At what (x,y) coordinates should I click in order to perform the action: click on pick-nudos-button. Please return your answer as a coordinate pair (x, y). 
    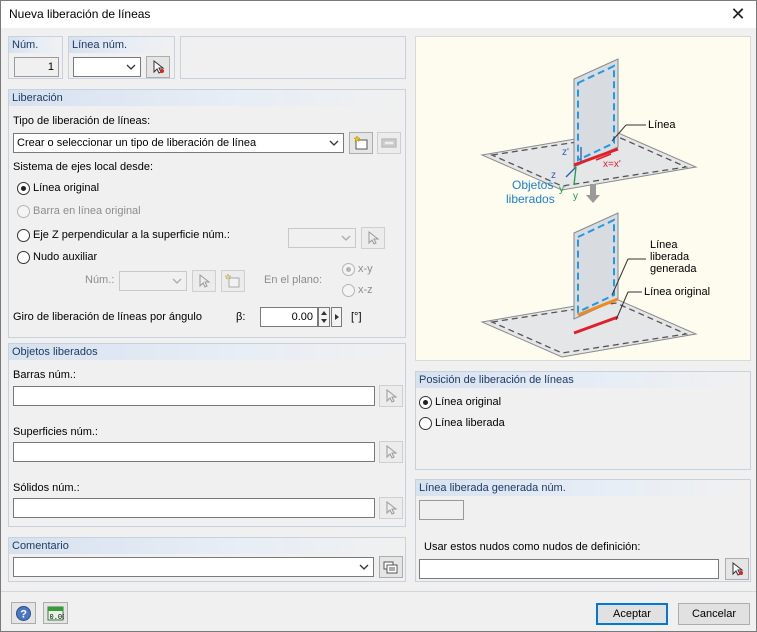
    Looking at the image, I should click on (737, 569).